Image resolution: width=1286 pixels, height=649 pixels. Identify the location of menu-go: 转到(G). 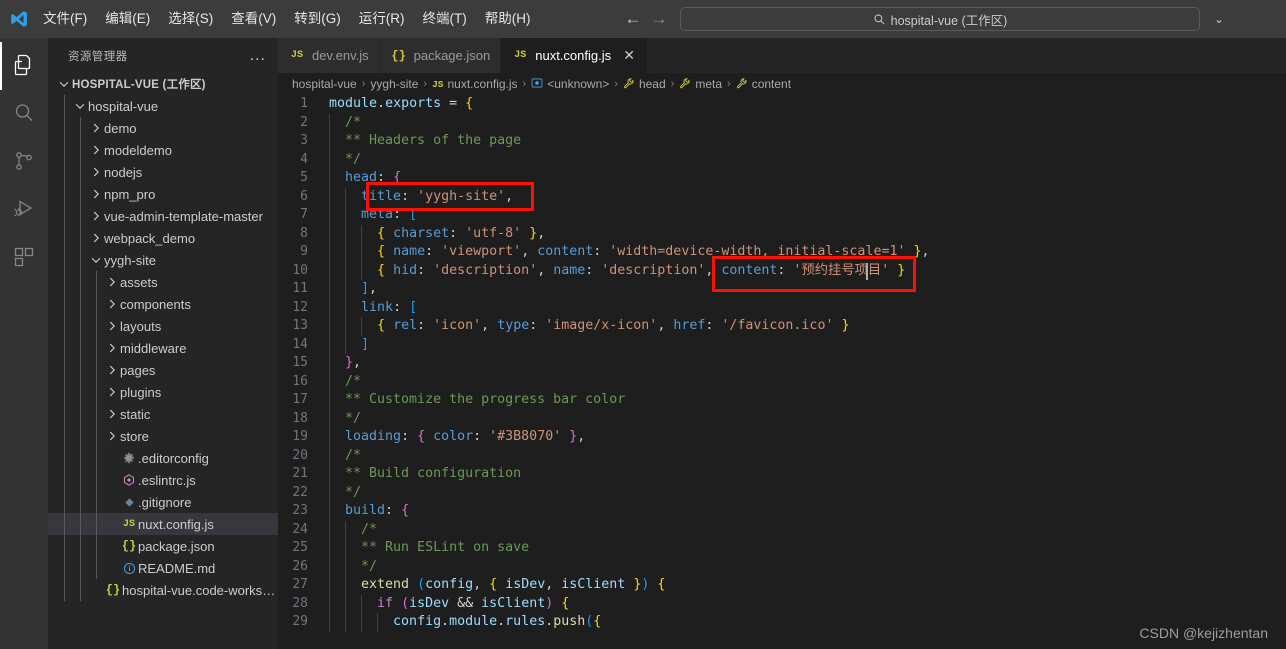
(317, 19).